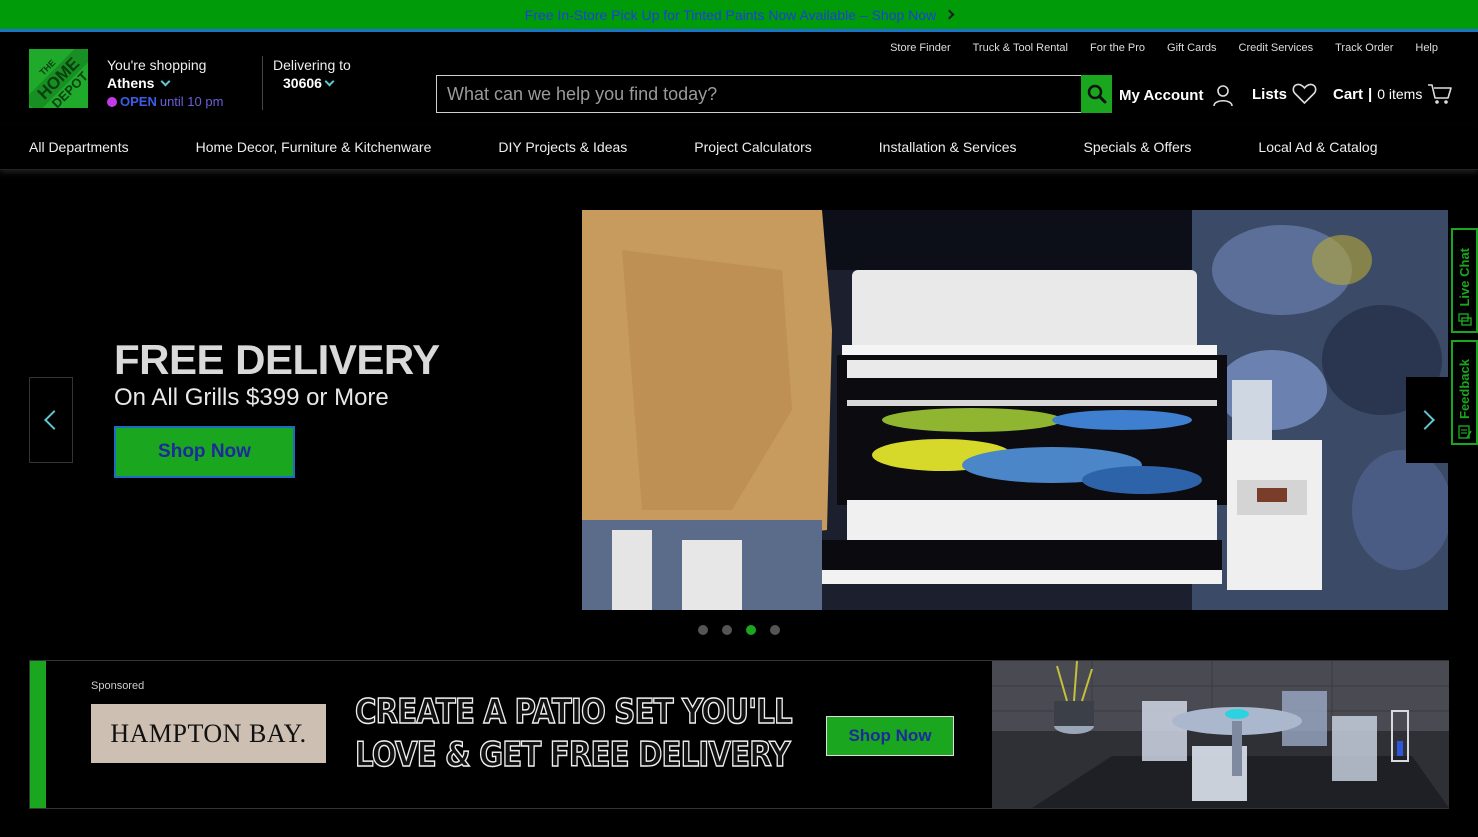  I want to click on feedback-icon, so click(1464, 432).